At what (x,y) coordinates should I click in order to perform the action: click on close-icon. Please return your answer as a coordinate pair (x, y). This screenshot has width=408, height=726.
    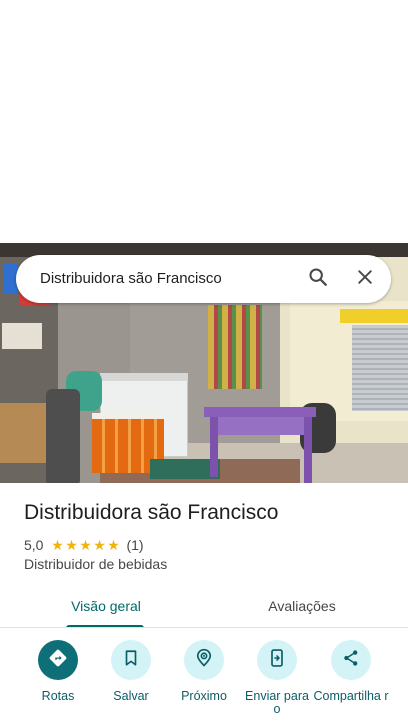
    Looking at the image, I should click on (365, 279).